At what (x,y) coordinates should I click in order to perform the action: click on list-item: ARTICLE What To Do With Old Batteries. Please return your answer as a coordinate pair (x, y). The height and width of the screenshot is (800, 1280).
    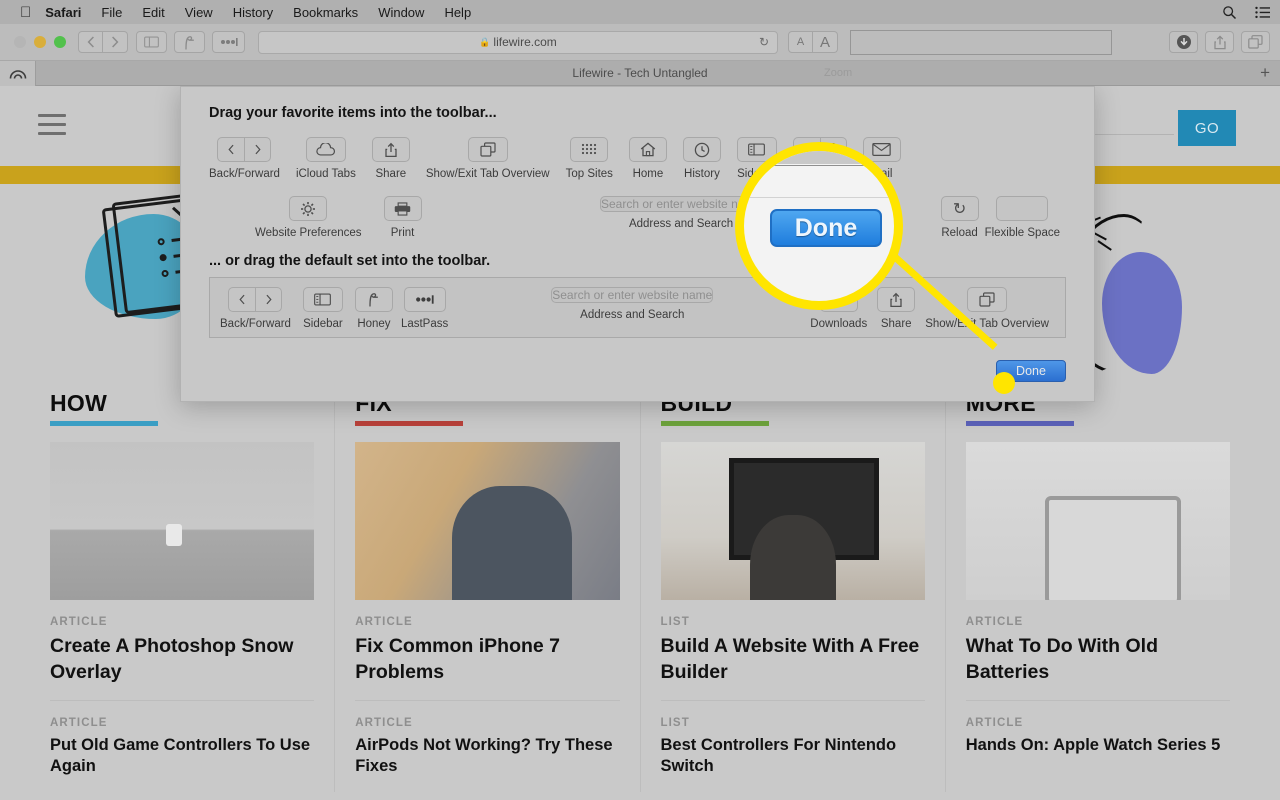
    Looking at the image, I should click on (1098, 650).